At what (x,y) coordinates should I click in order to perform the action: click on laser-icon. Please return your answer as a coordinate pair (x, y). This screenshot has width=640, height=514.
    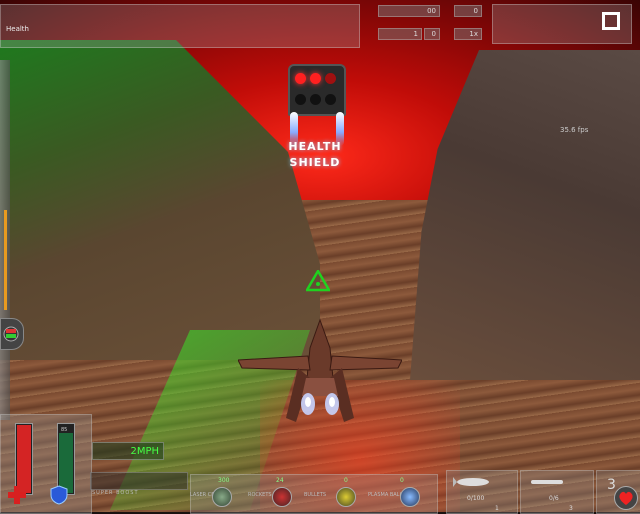
    Looking at the image, I should click on (222, 497).